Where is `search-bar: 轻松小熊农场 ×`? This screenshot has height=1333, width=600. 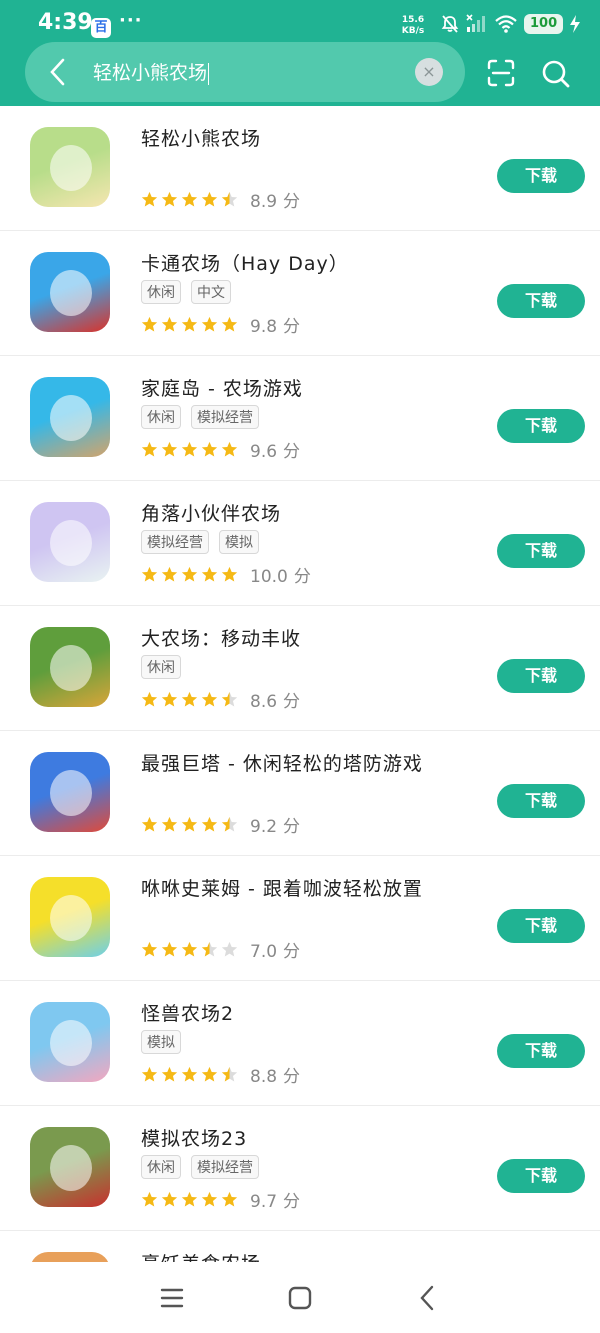 search-bar: 轻松小熊农场 × is located at coordinates (245, 72).